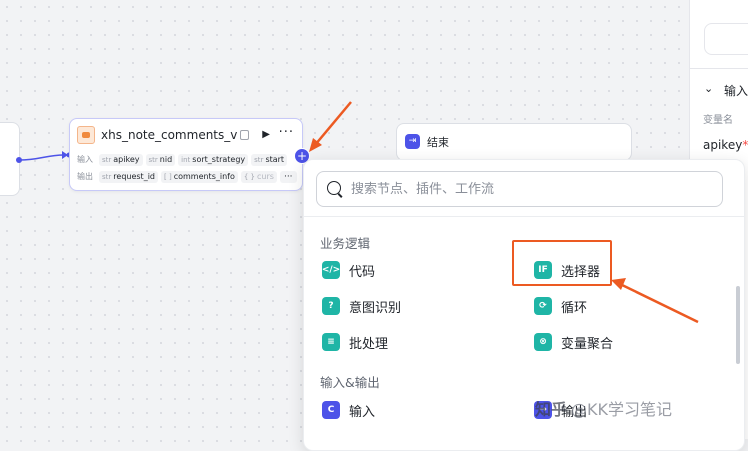 The height and width of the screenshot is (451, 748). I want to click on popup-divider, so click(524, 216).